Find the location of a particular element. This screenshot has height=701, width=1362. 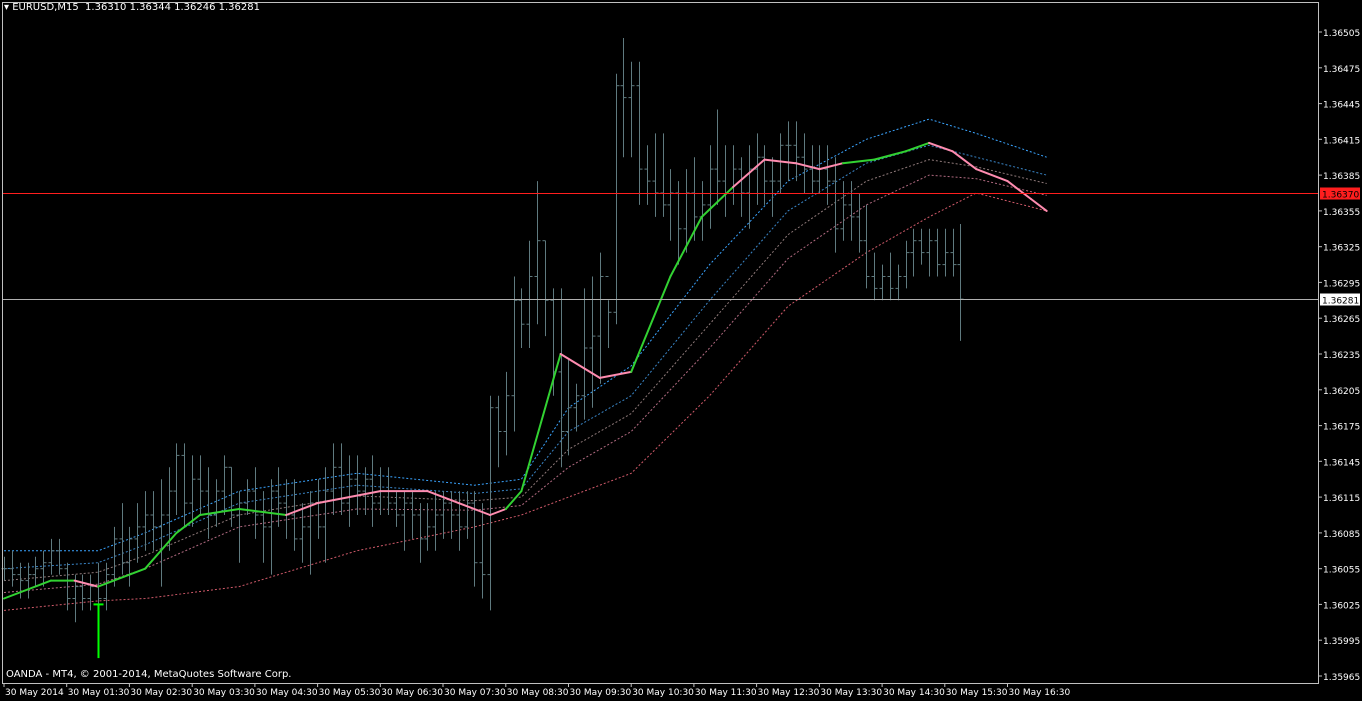

price-tick-label: 1.35965 is located at coordinates (1341, 678).